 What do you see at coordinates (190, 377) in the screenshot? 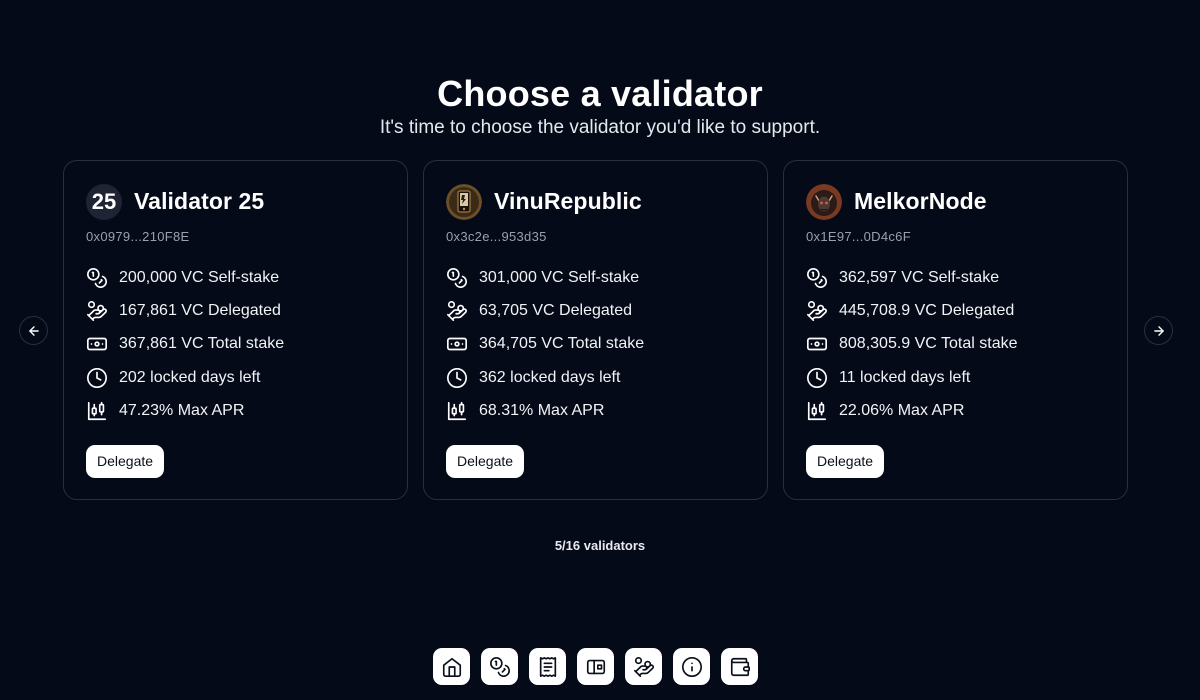
I see `locked-days-text: 202 locked days left` at bounding box center [190, 377].